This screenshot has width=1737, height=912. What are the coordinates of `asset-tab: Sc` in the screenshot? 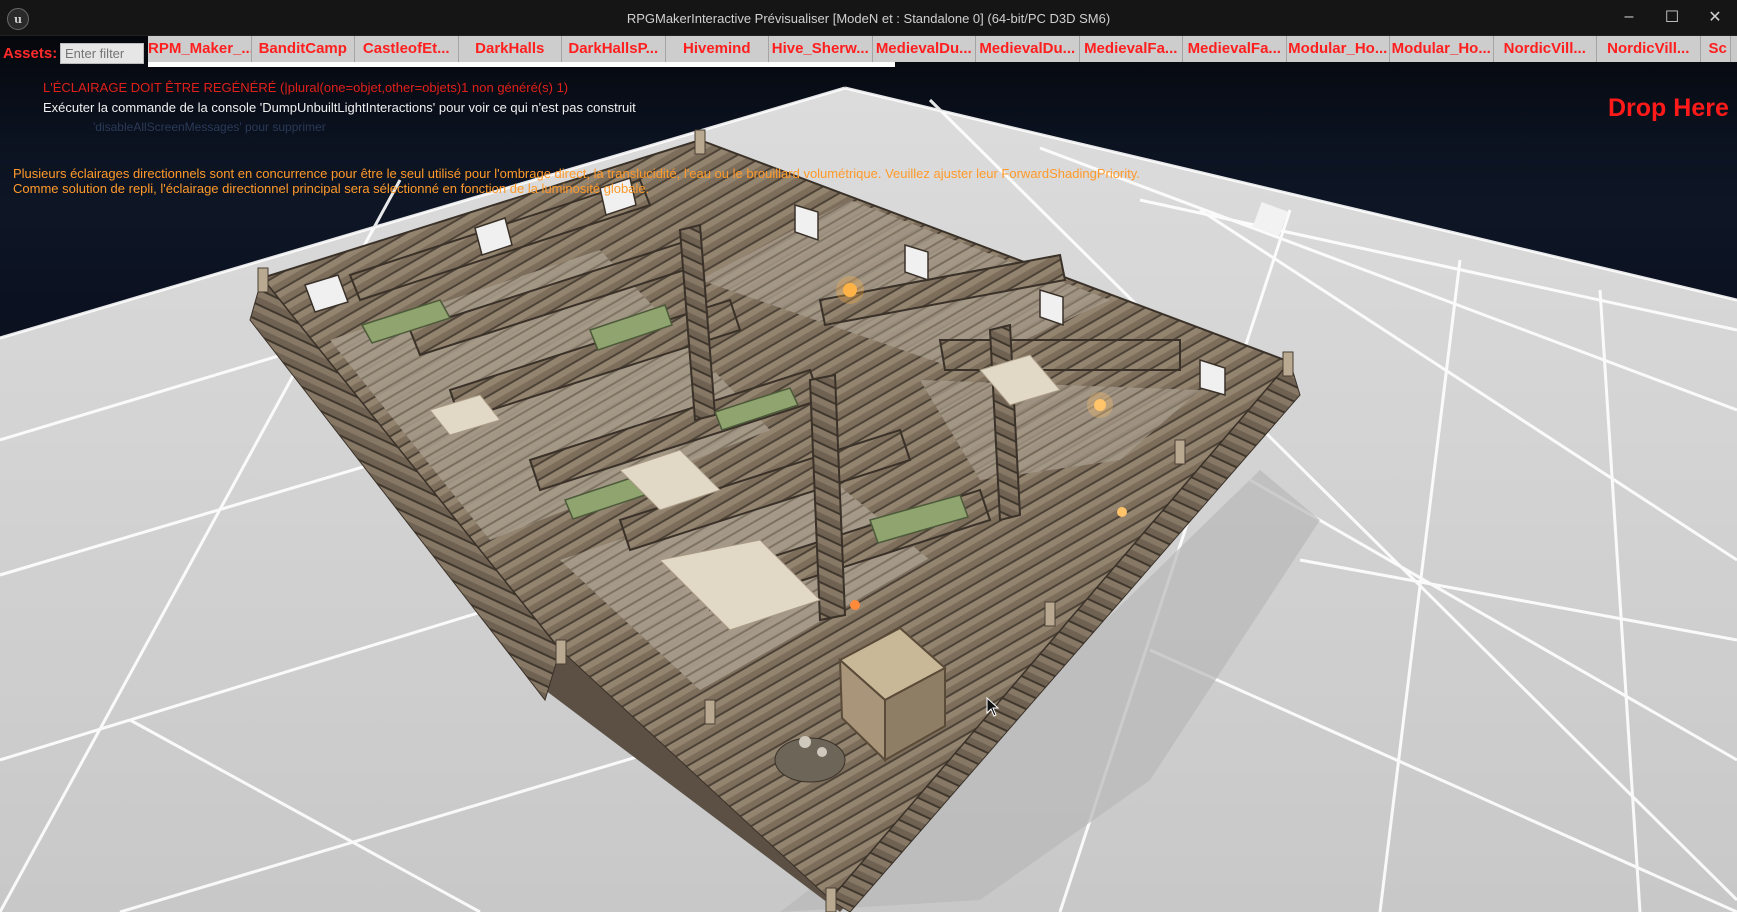 It's located at (1715, 49).